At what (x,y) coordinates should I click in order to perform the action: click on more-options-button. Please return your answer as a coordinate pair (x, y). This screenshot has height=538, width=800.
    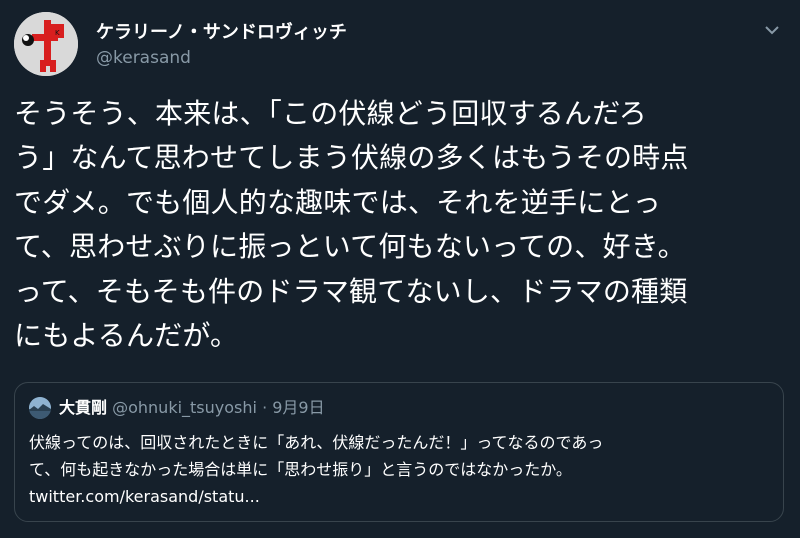
    Looking at the image, I should click on (772, 30).